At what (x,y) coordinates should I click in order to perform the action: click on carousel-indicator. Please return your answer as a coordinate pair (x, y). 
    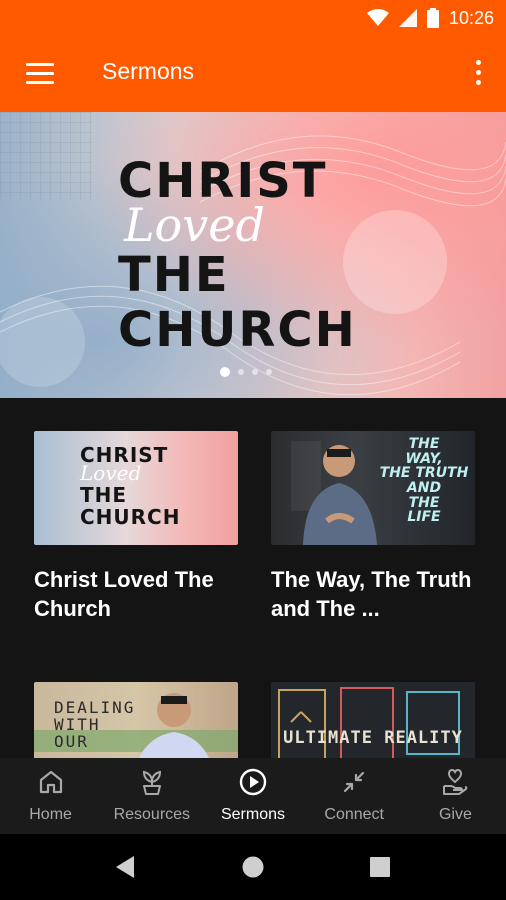
    Looking at the image, I should click on (246, 372).